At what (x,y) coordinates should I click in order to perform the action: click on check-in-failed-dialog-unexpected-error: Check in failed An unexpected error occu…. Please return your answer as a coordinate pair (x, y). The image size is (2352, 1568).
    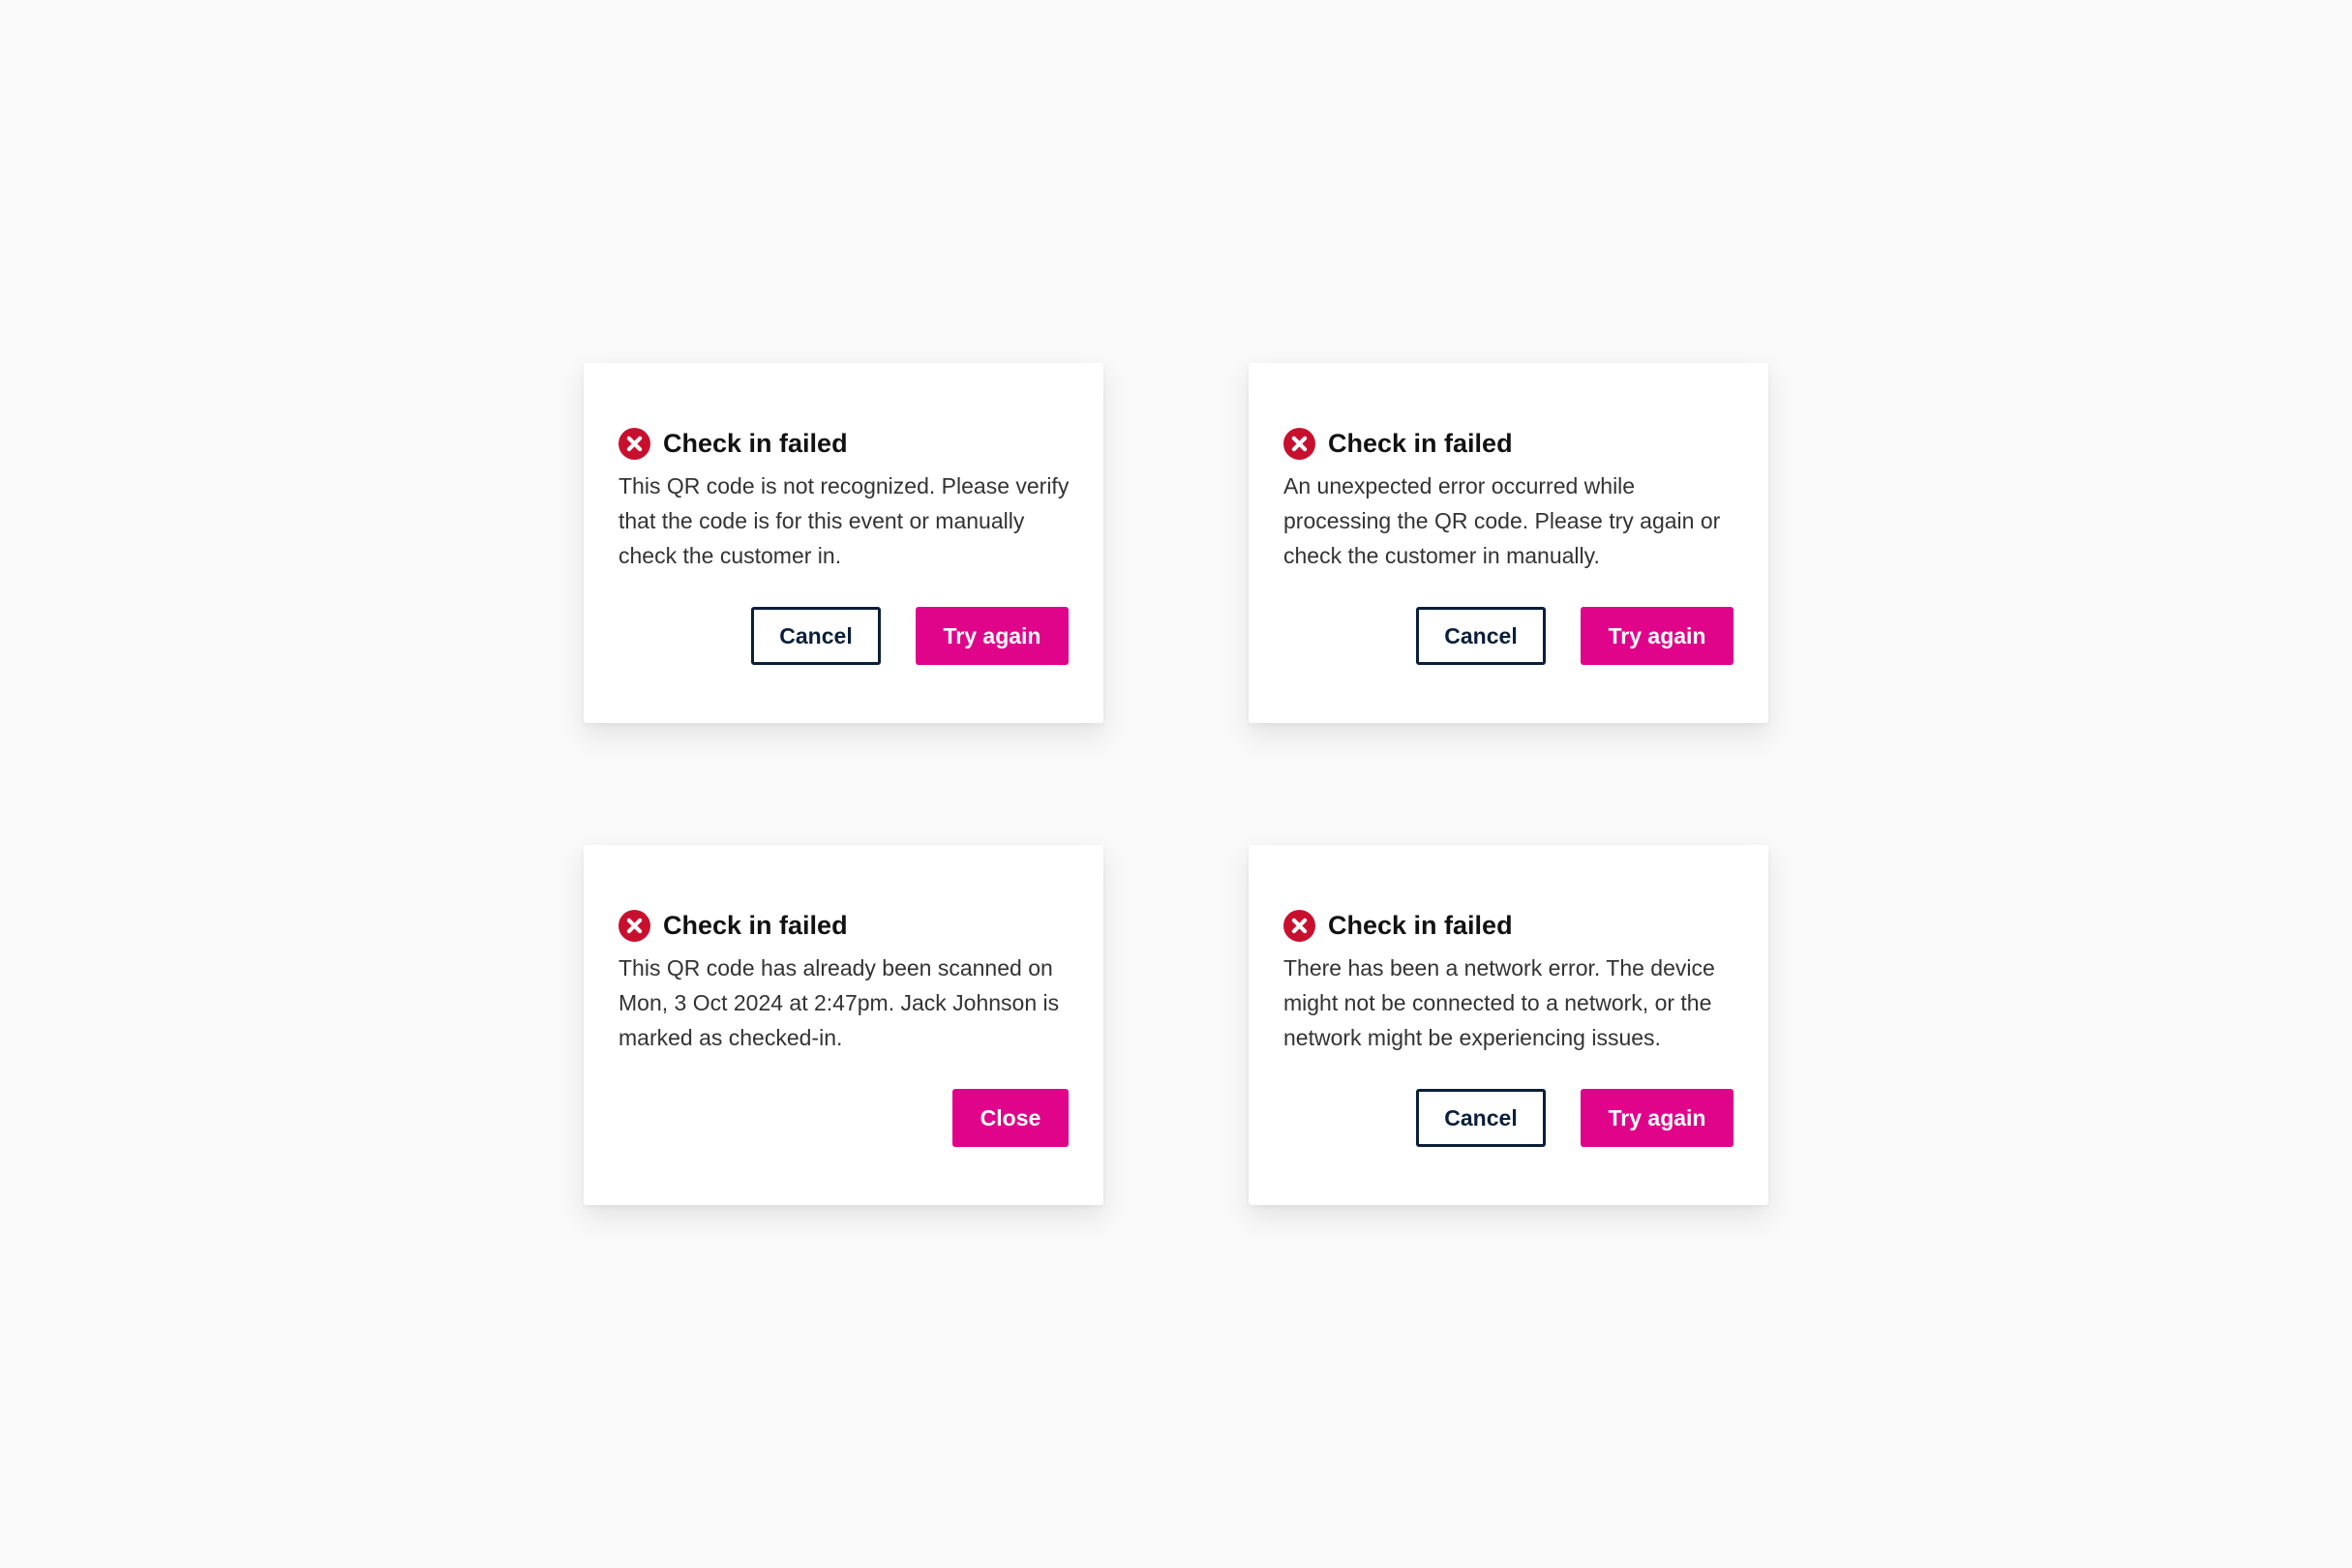
    Looking at the image, I should click on (1508, 543).